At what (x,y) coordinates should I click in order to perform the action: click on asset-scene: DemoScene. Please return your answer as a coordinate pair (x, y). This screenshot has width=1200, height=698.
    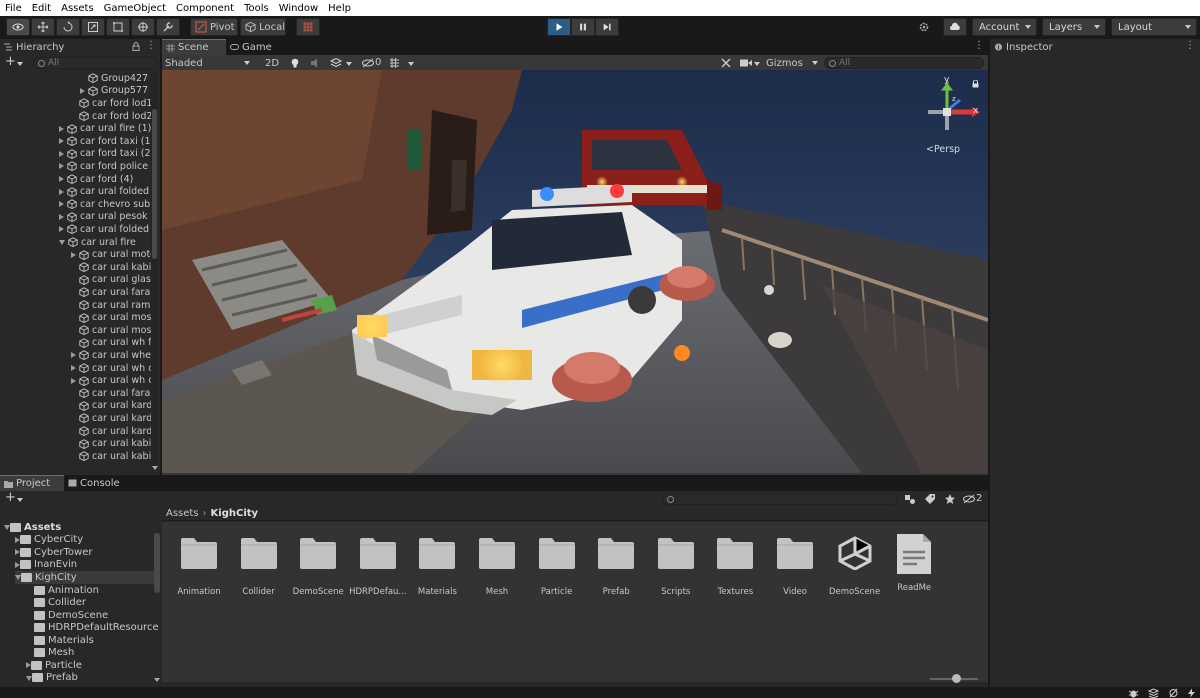
    Looking at the image, I should click on (855, 566).